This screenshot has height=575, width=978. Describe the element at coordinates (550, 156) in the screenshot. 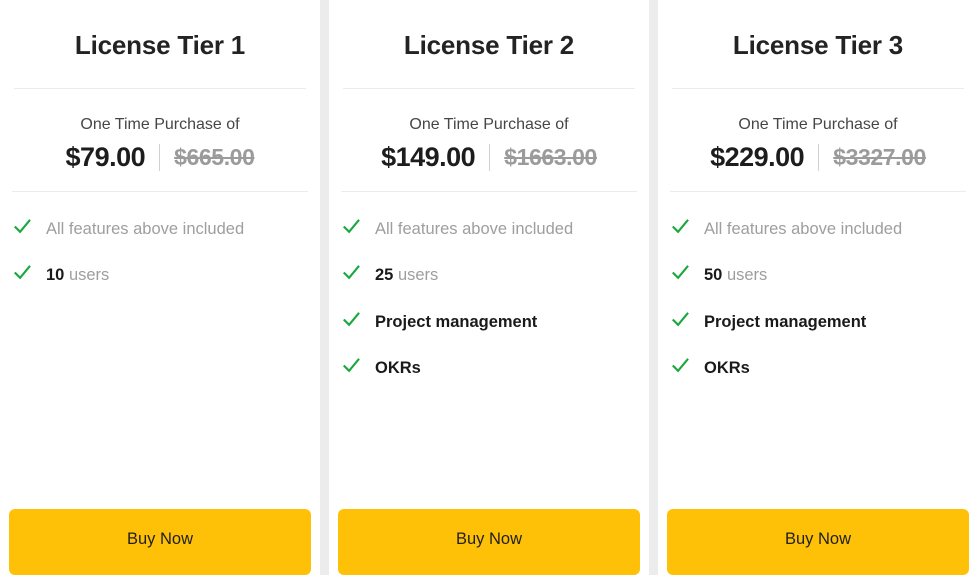

I see `price-original: $1663.00` at that location.